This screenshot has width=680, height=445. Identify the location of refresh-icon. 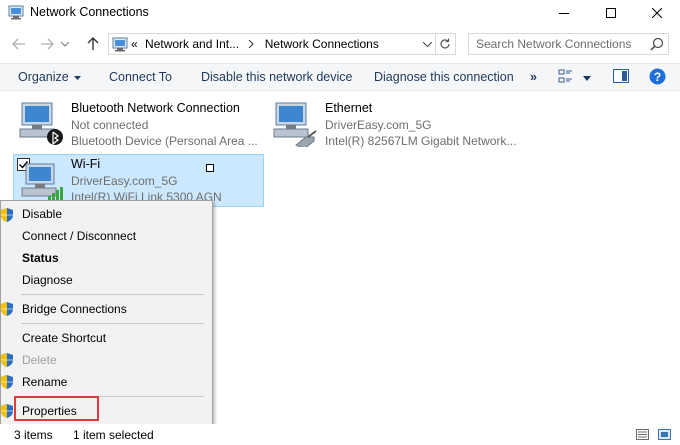
(444, 43).